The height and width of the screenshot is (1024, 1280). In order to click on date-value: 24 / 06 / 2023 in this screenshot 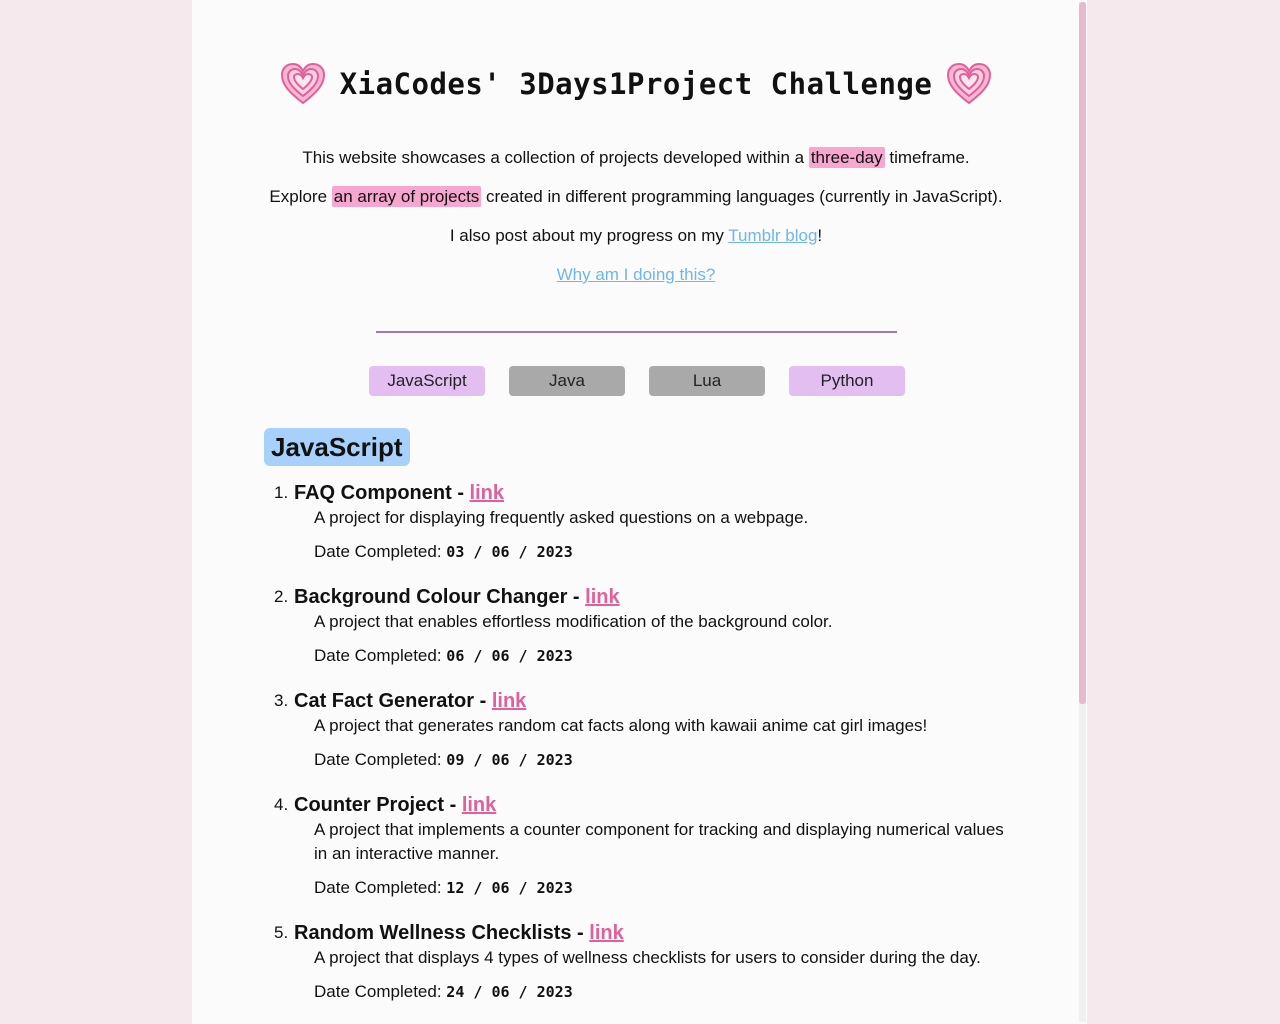, I will do `click(509, 992)`.